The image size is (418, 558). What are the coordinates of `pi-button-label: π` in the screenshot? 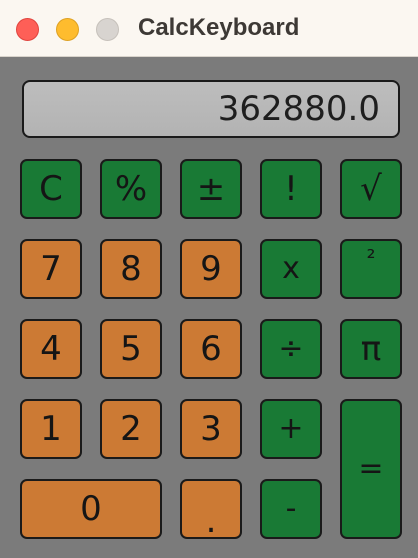 It's located at (371, 349).